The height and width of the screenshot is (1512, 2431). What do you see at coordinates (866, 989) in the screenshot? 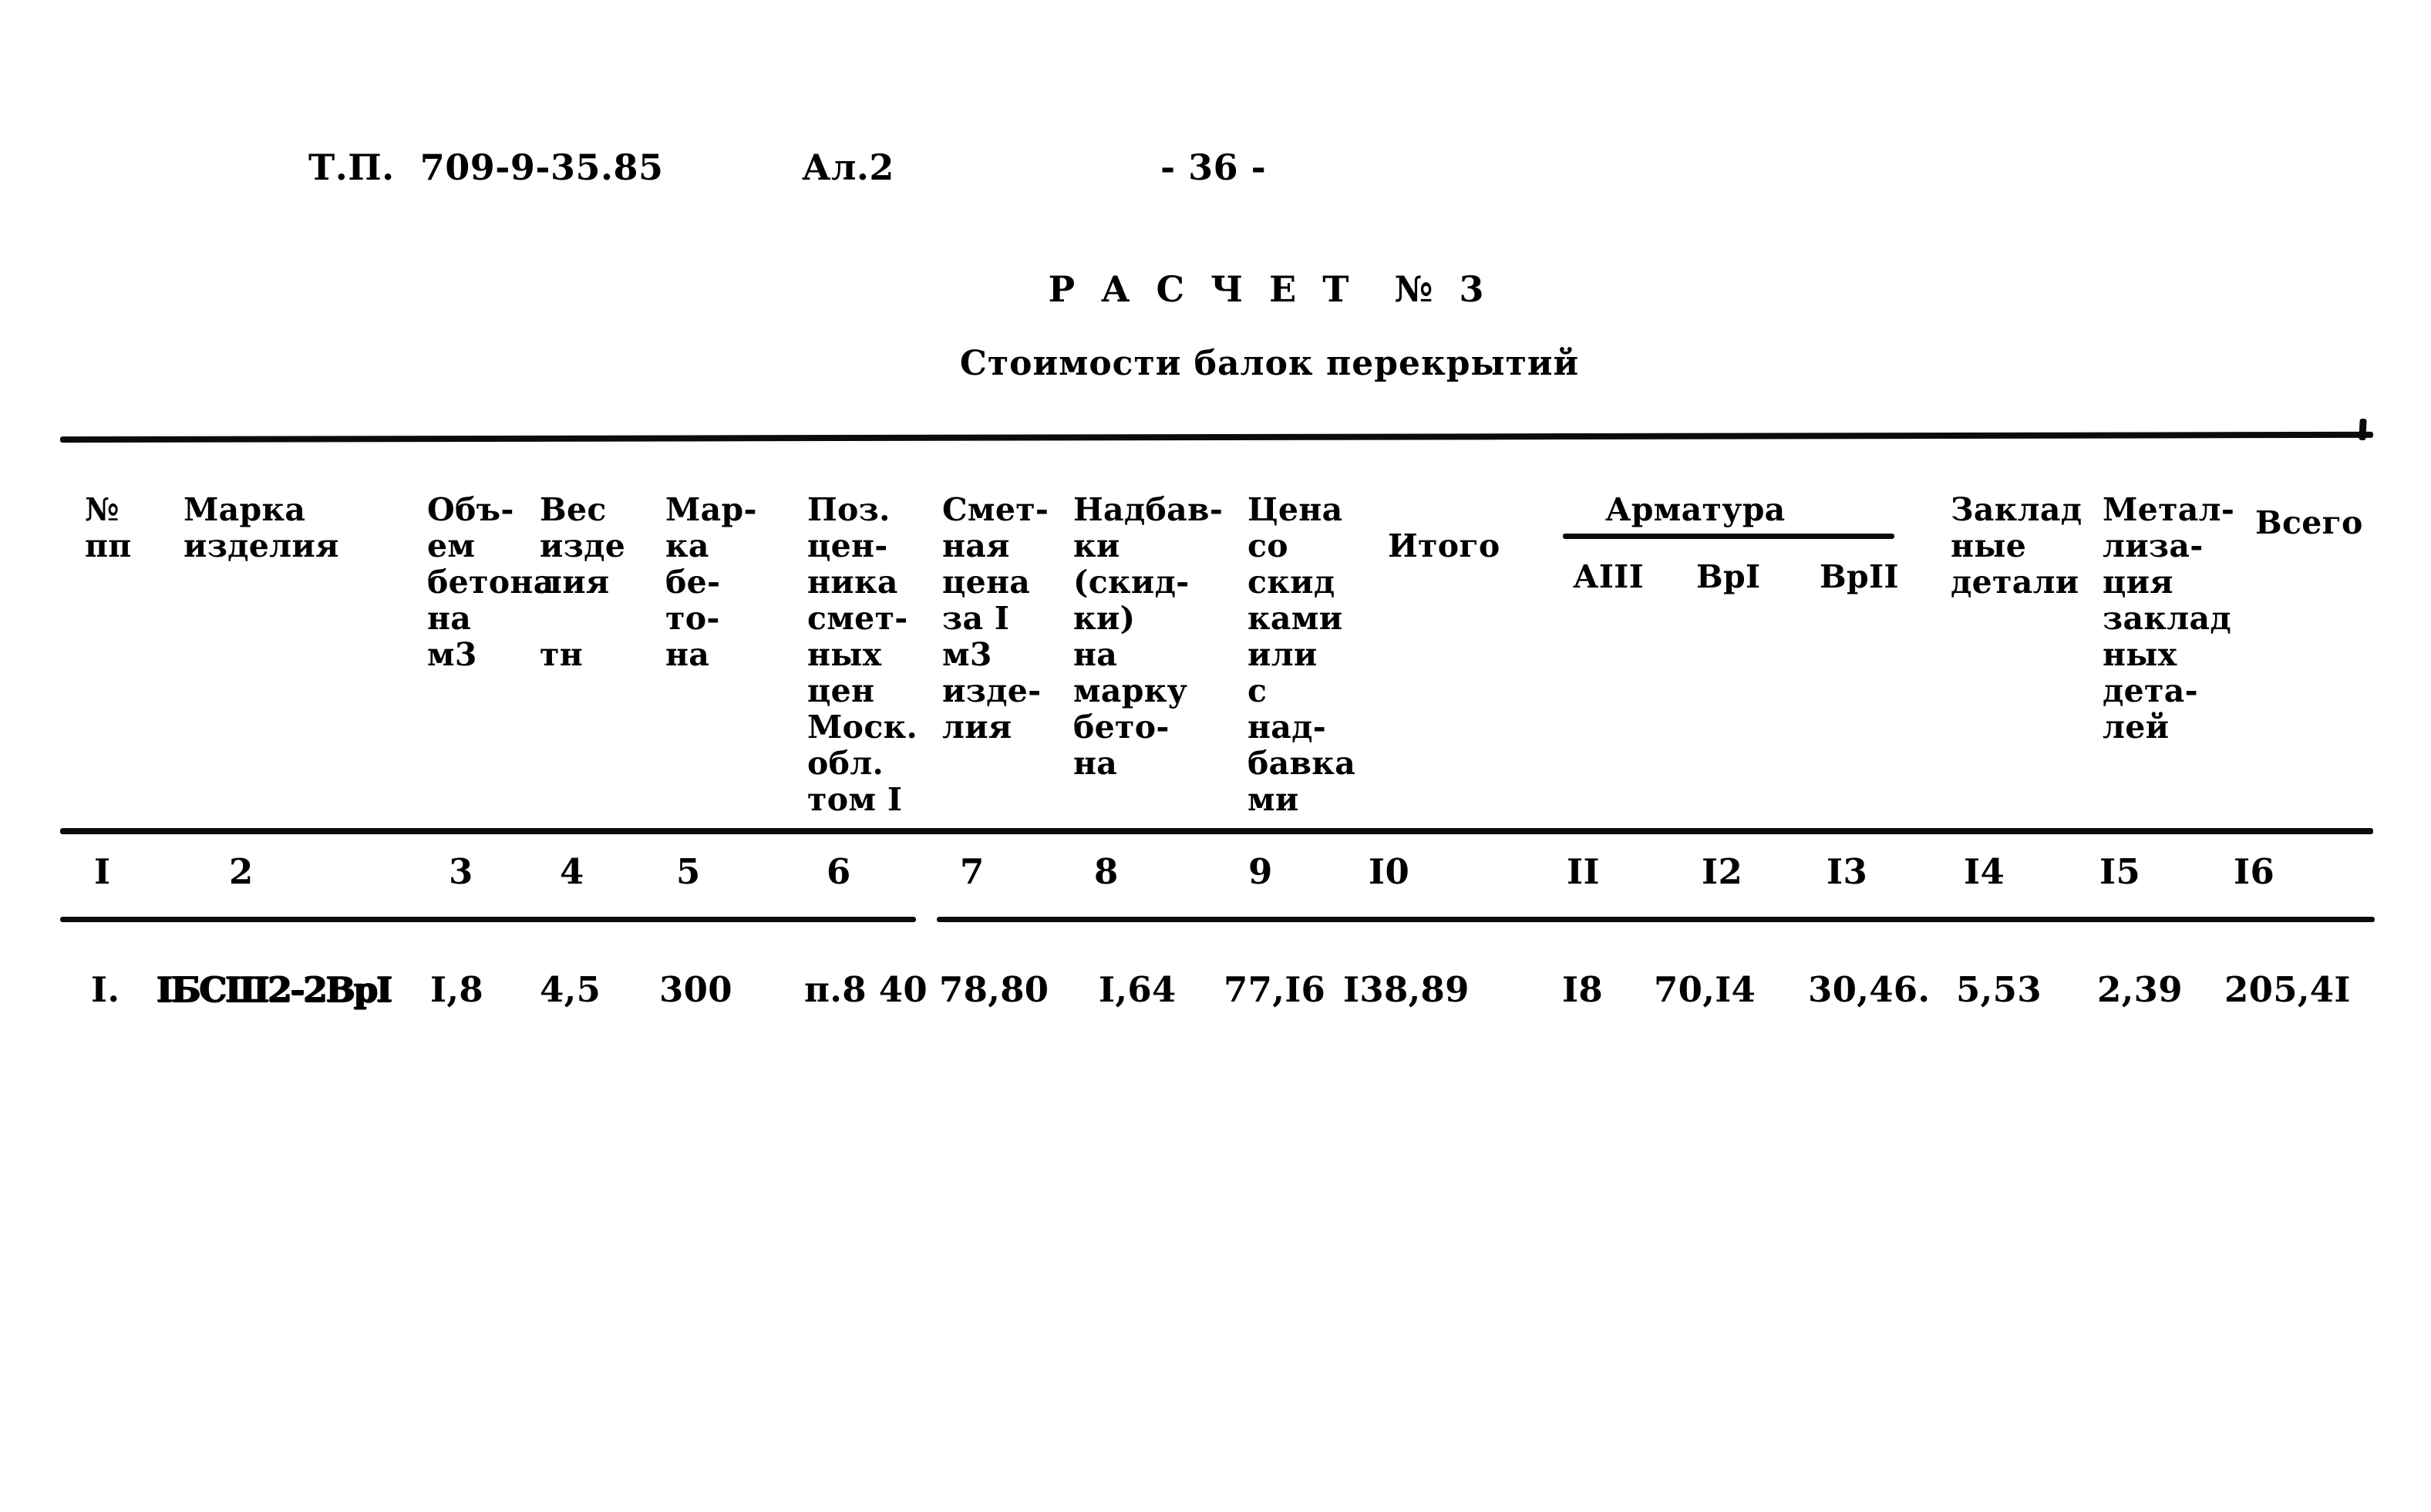
I see `cell-row0-col6: п.8 40` at bounding box center [866, 989].